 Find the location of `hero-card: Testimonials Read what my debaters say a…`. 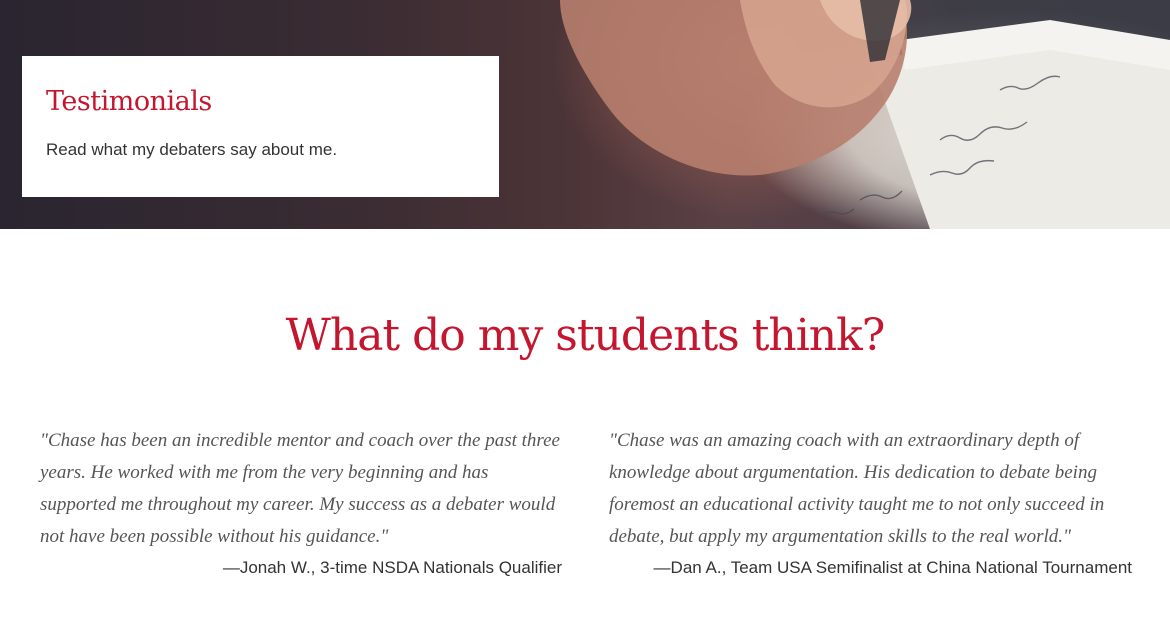

hero-card: Testimonials Read what my debaters say a… is located at coordinates (260, 126).